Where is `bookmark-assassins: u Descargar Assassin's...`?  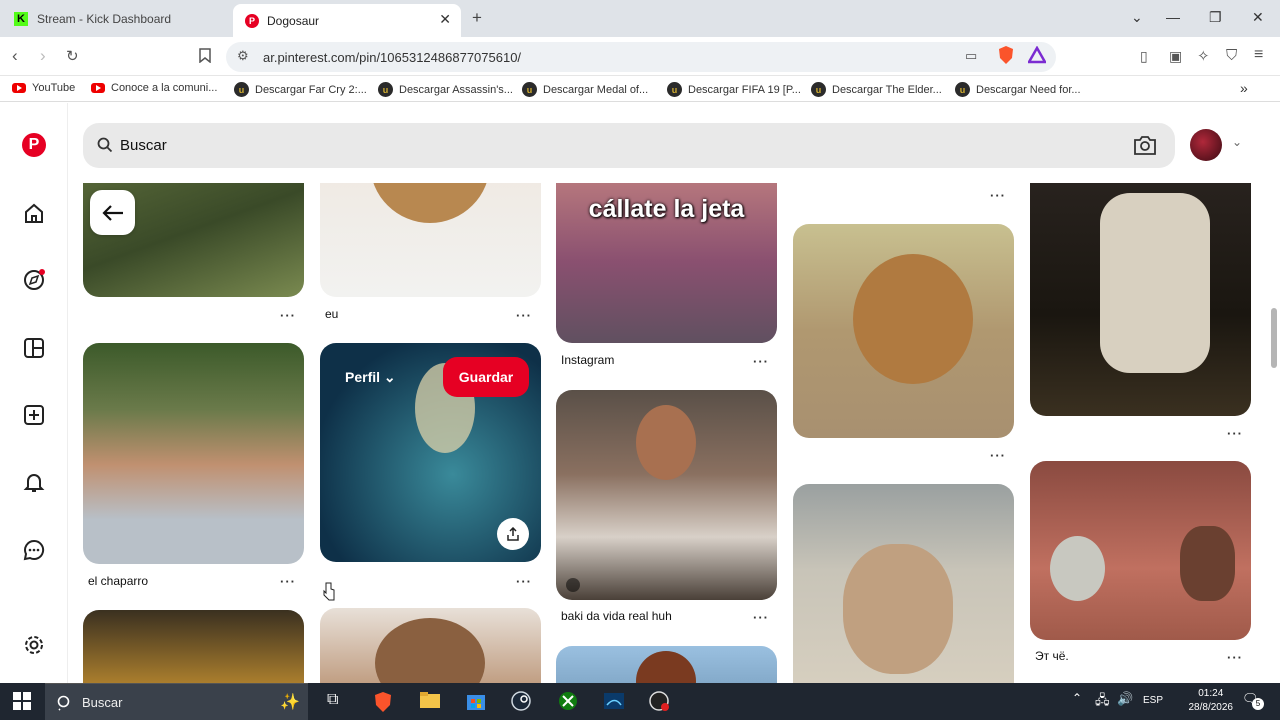 bookmark-assassins: u Descargar Assassin's... is located at coordinates (445, 89).